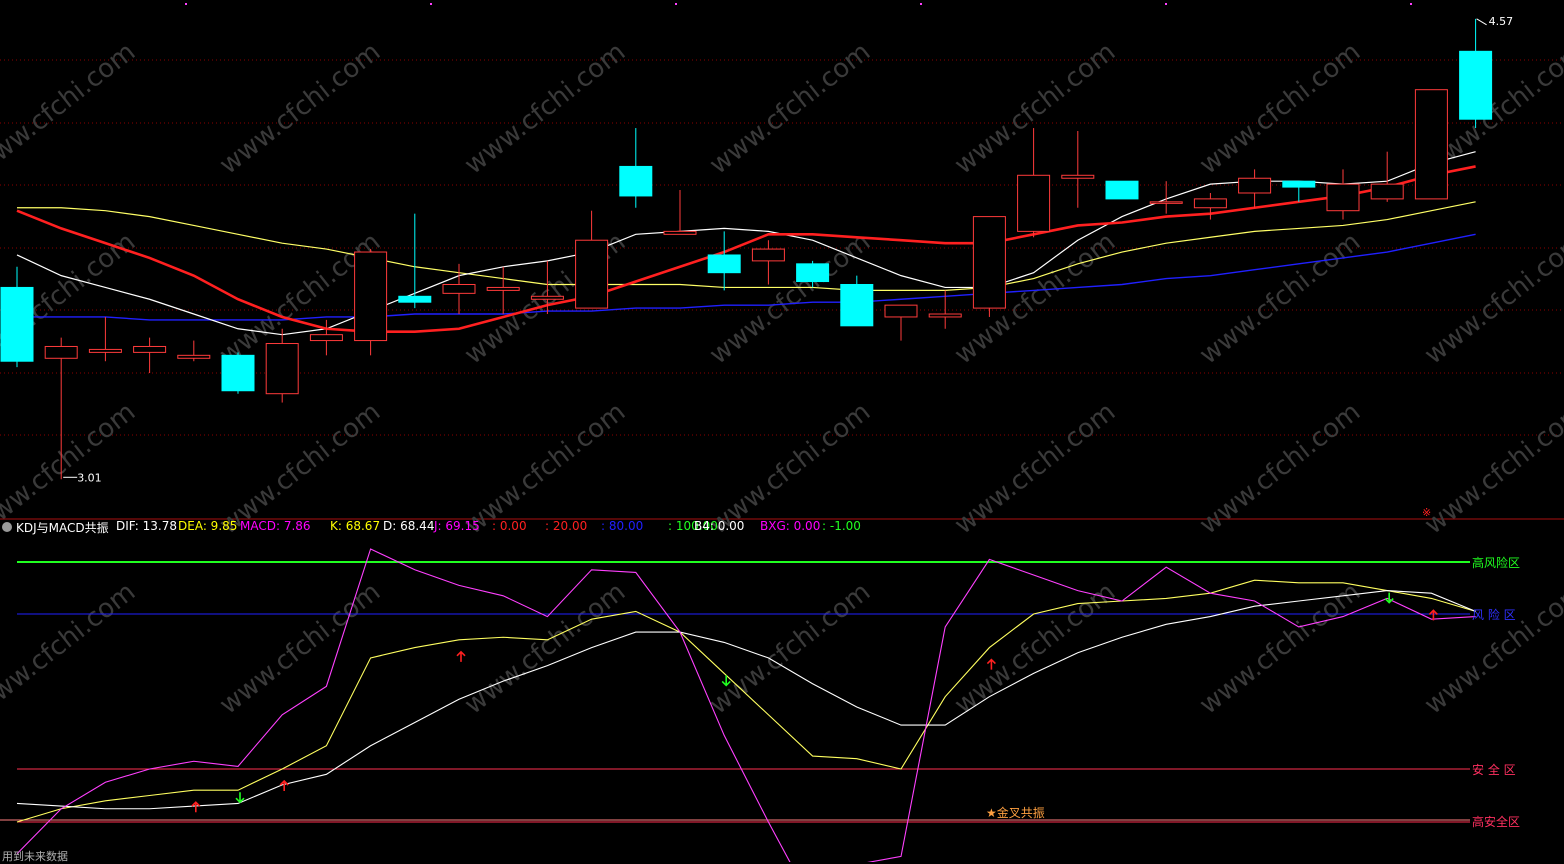 Image resolution: width=1564 pixels, height=864 pixels. What do you see at coordinates (1496, 822) in the screenshot?
I see `zone-label-high-safe: 高安全区` at bounding box center [1496, 822].